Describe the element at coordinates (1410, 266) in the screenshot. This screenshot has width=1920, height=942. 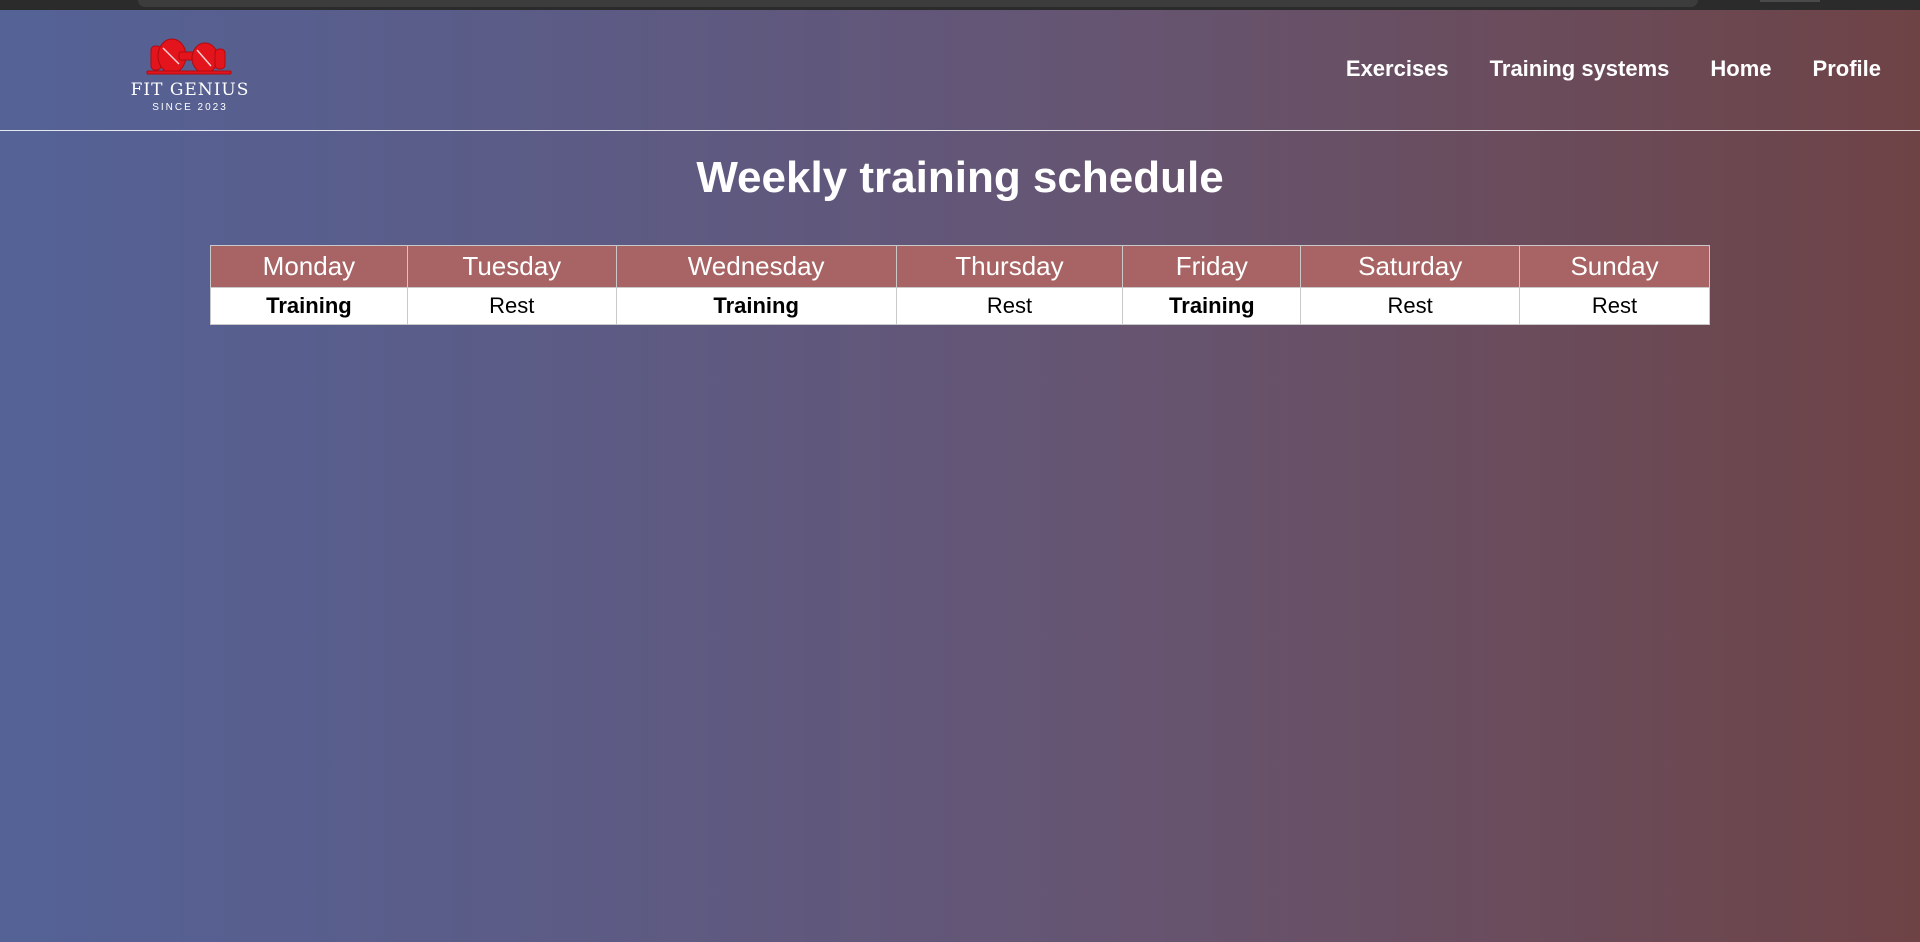
I see `day-header: Saturday` at that location.